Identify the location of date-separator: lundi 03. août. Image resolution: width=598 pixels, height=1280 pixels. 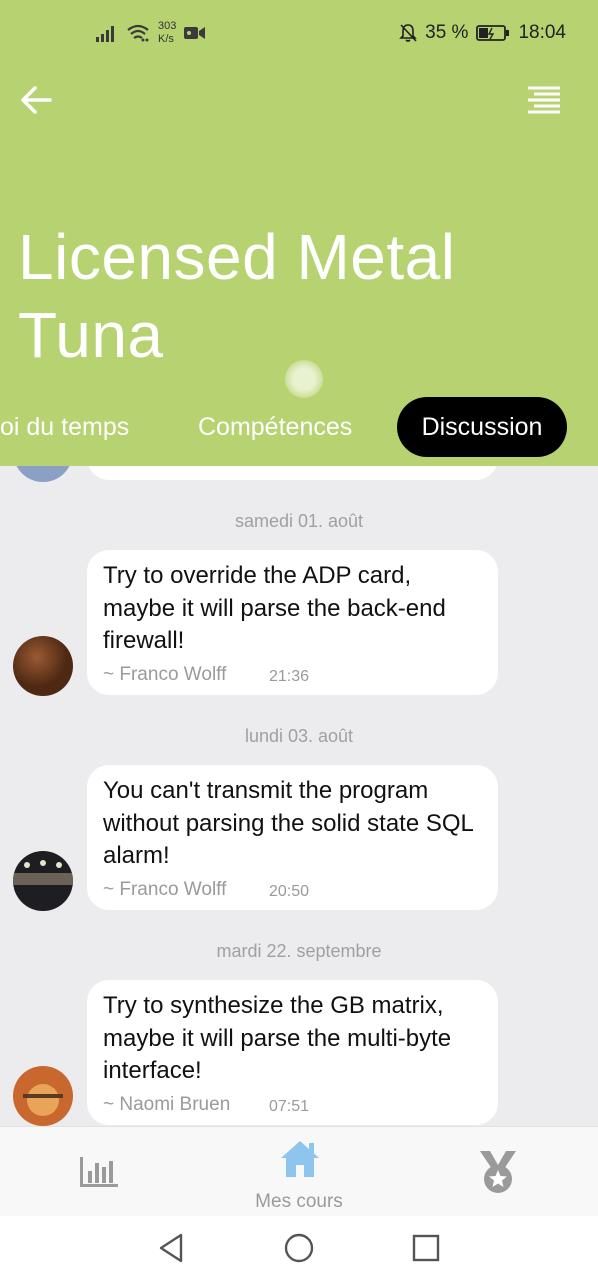
(299, 736).